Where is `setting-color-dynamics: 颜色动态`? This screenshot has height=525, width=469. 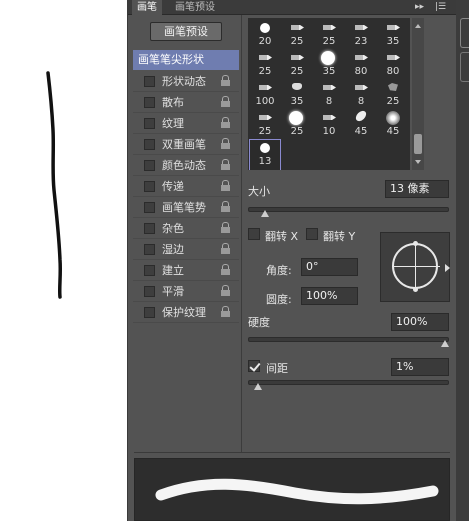 setting-color-dynamics: 颜色动态 is located at coordinates (186, 165).